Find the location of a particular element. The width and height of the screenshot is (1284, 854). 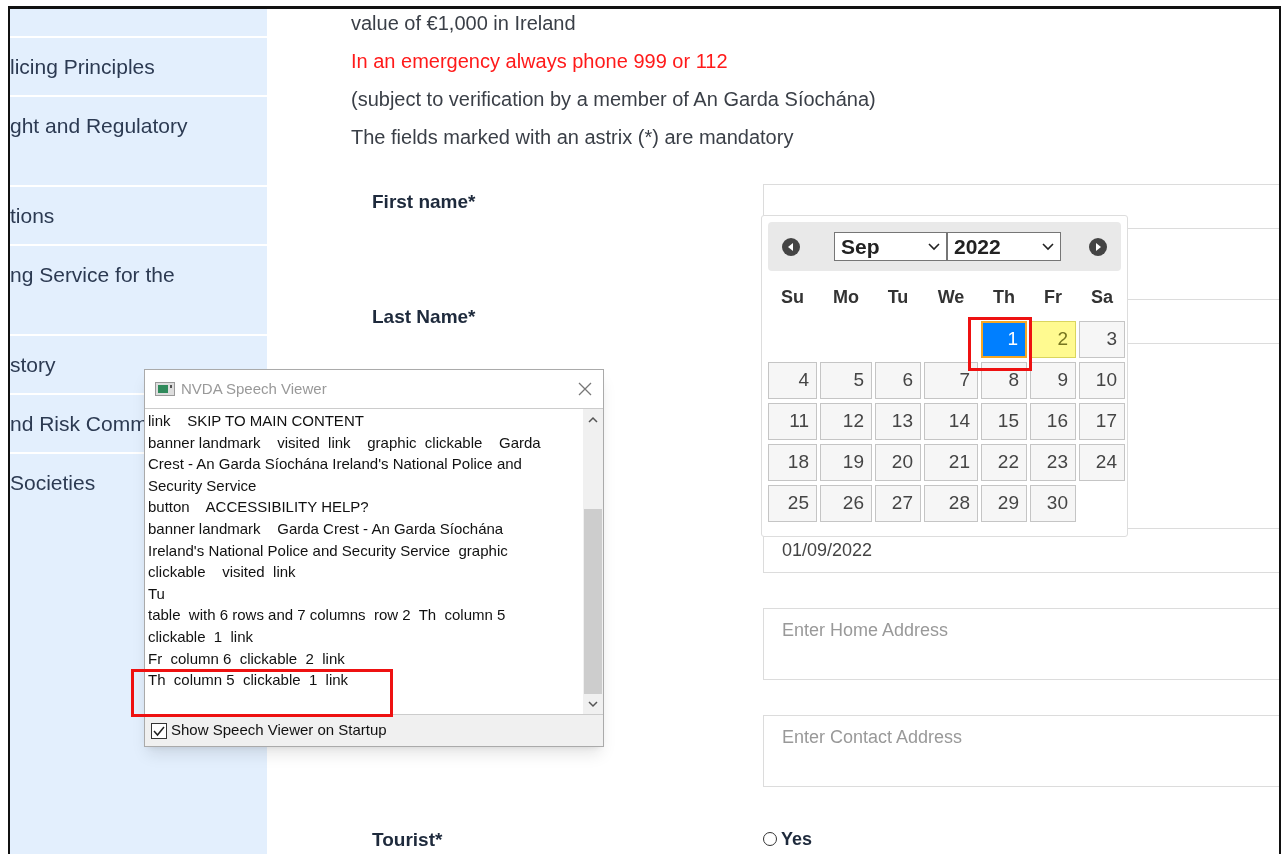

speech-line: Ireland's National Police and Security Service graphic is located at coordinates (328, 550).